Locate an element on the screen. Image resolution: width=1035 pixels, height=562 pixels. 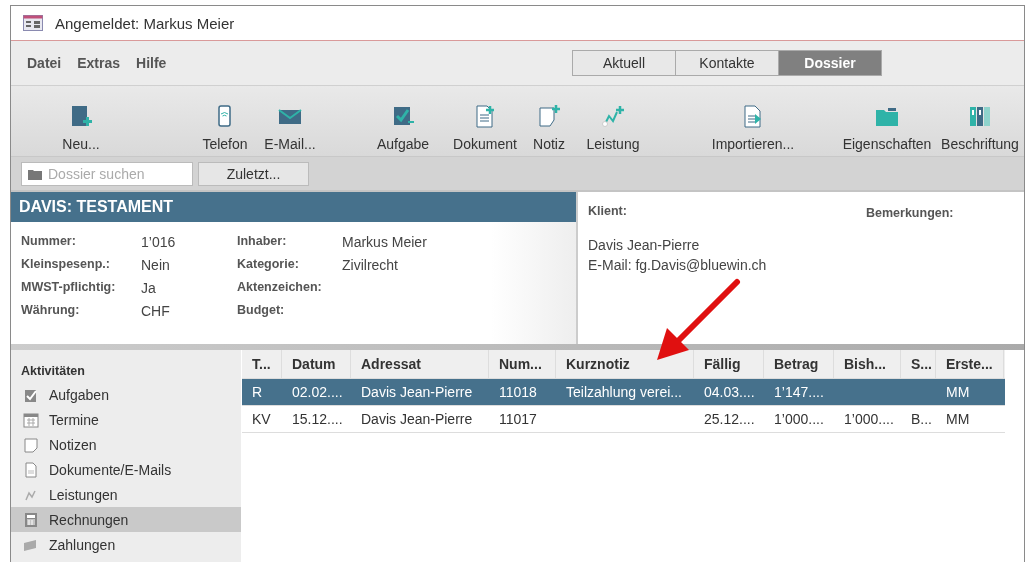
field-value: Markus Meier is located at coordinates (385, 242).